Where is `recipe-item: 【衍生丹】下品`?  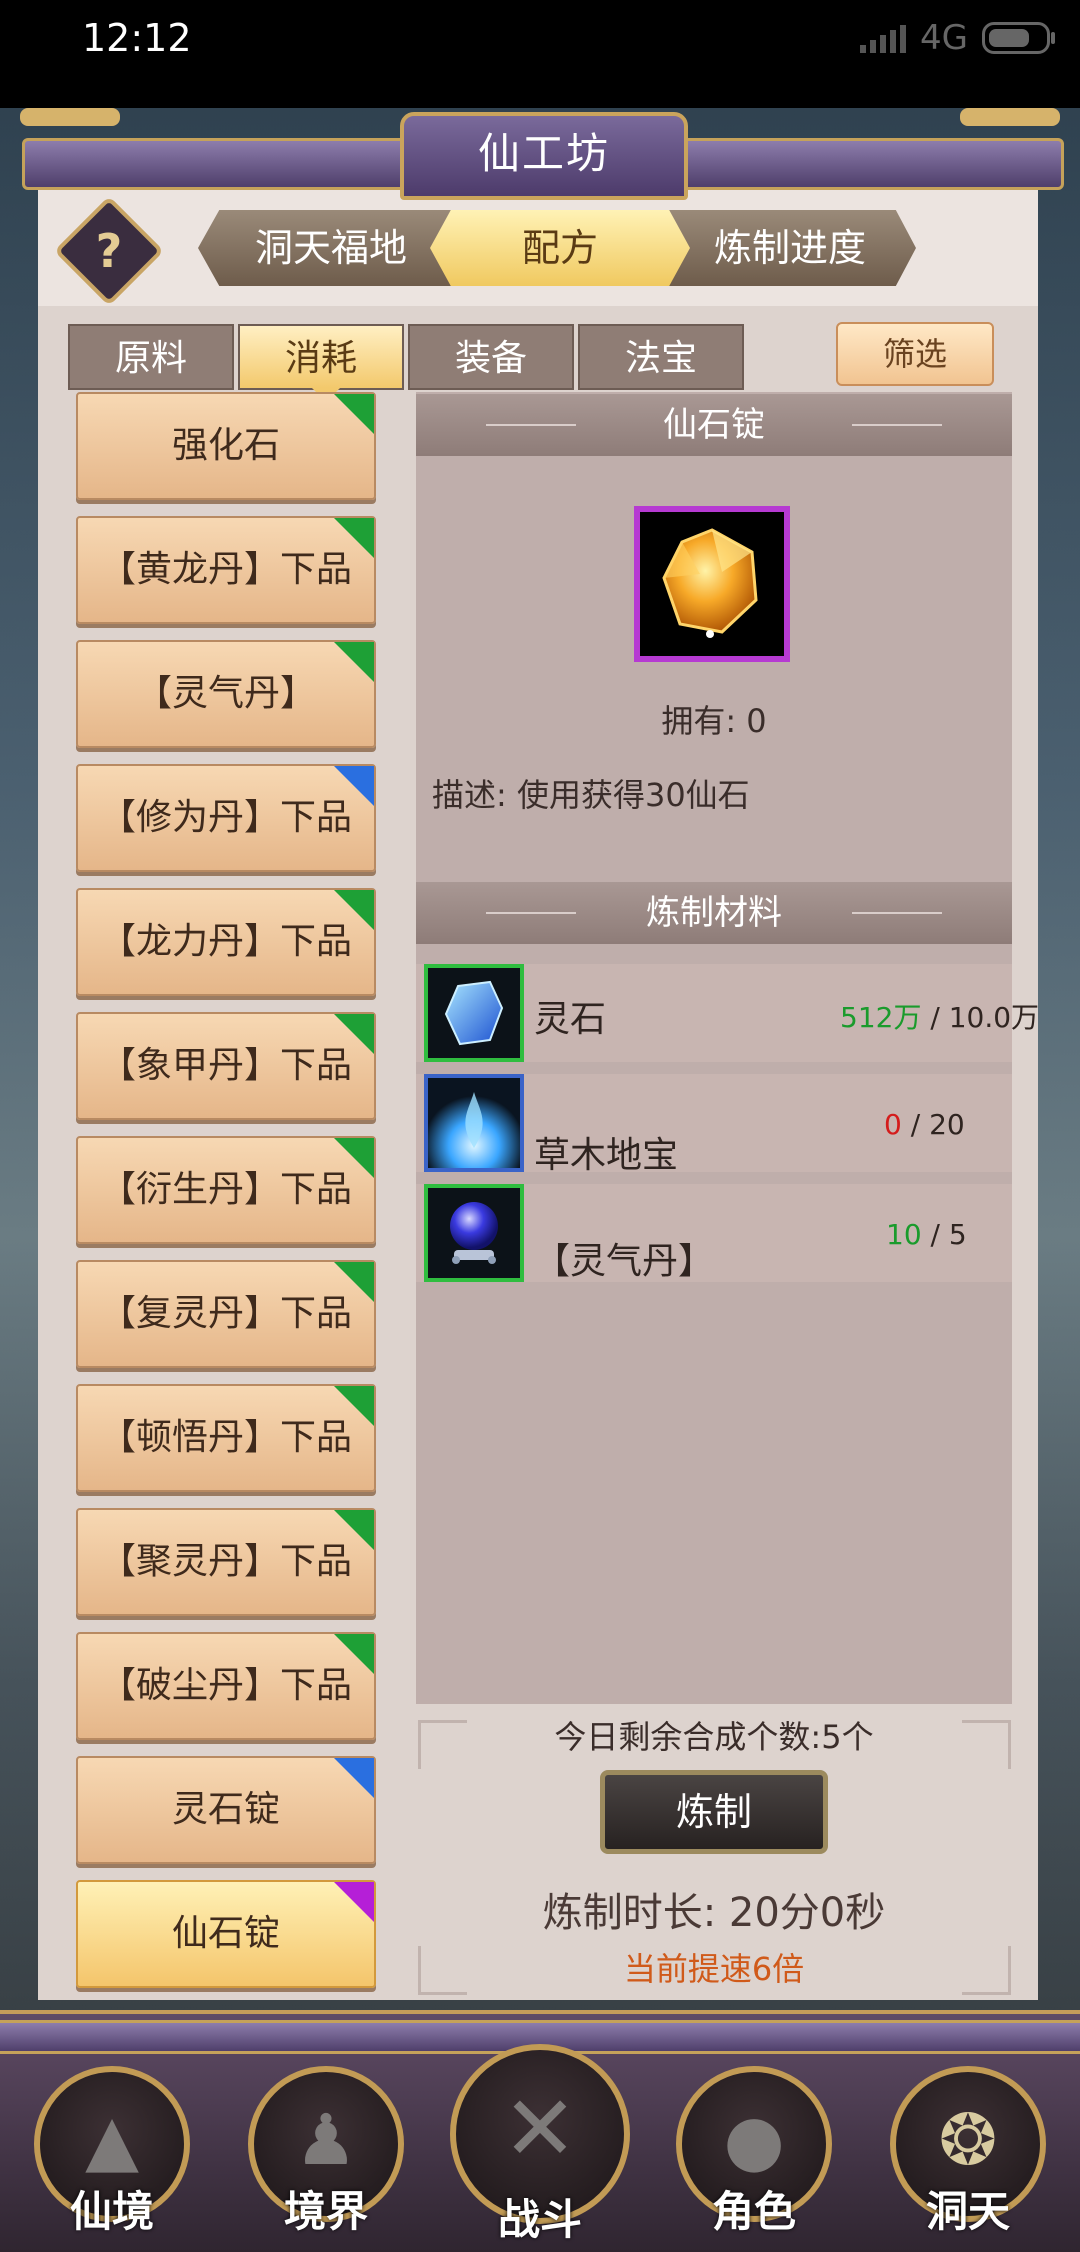
recipe-item: 【衍生丹】下品 is located at coordinates (226, 1190).